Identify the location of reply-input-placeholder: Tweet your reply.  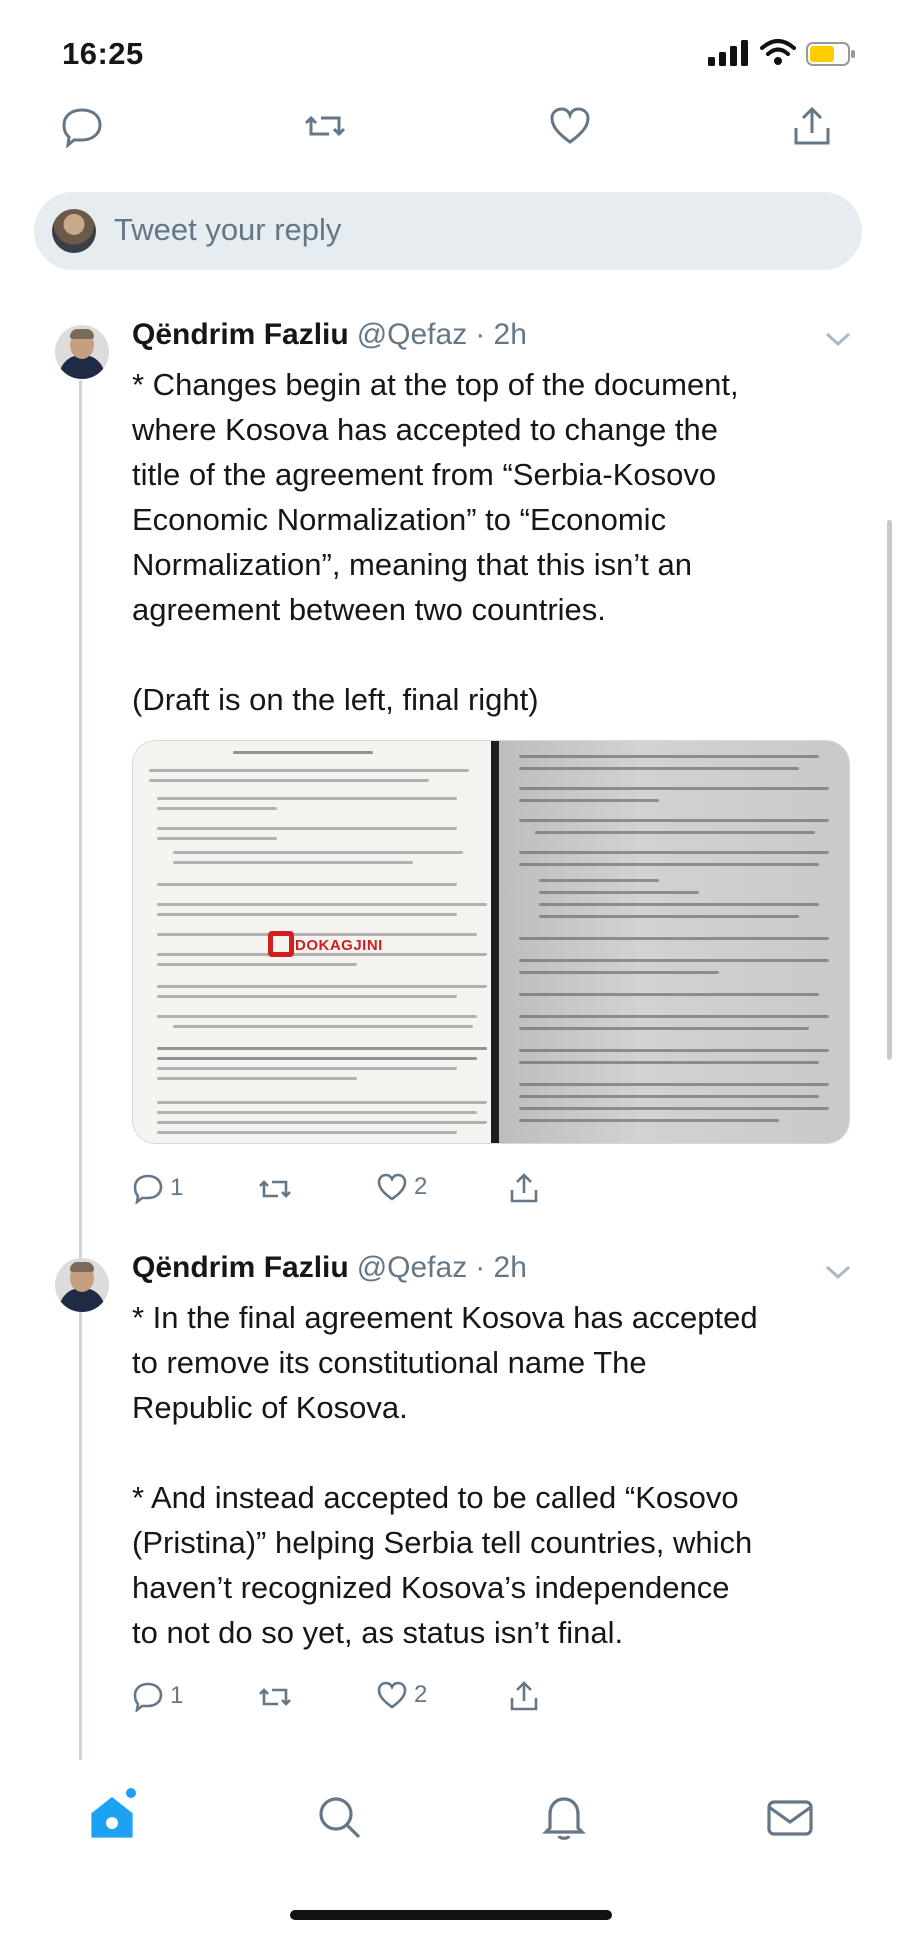
(227, 230).